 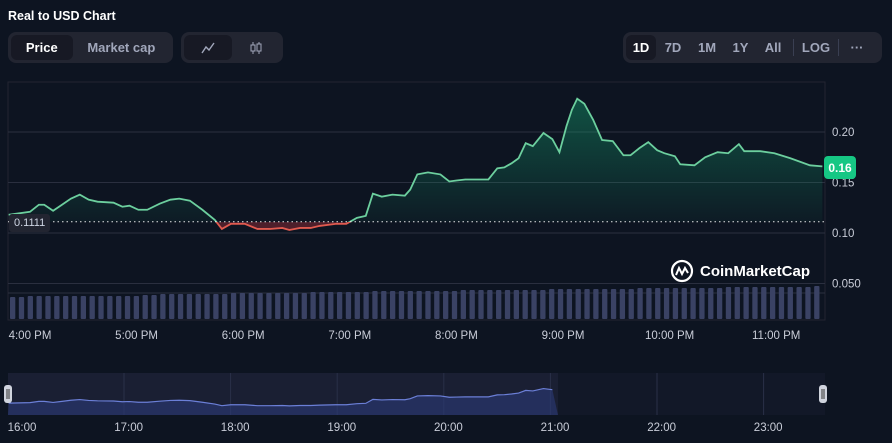 What do you see at coordinates (243, 336) in the screenshot?
I see `x-tick-label: 6:00 PM` at bounding box center [243, 336].